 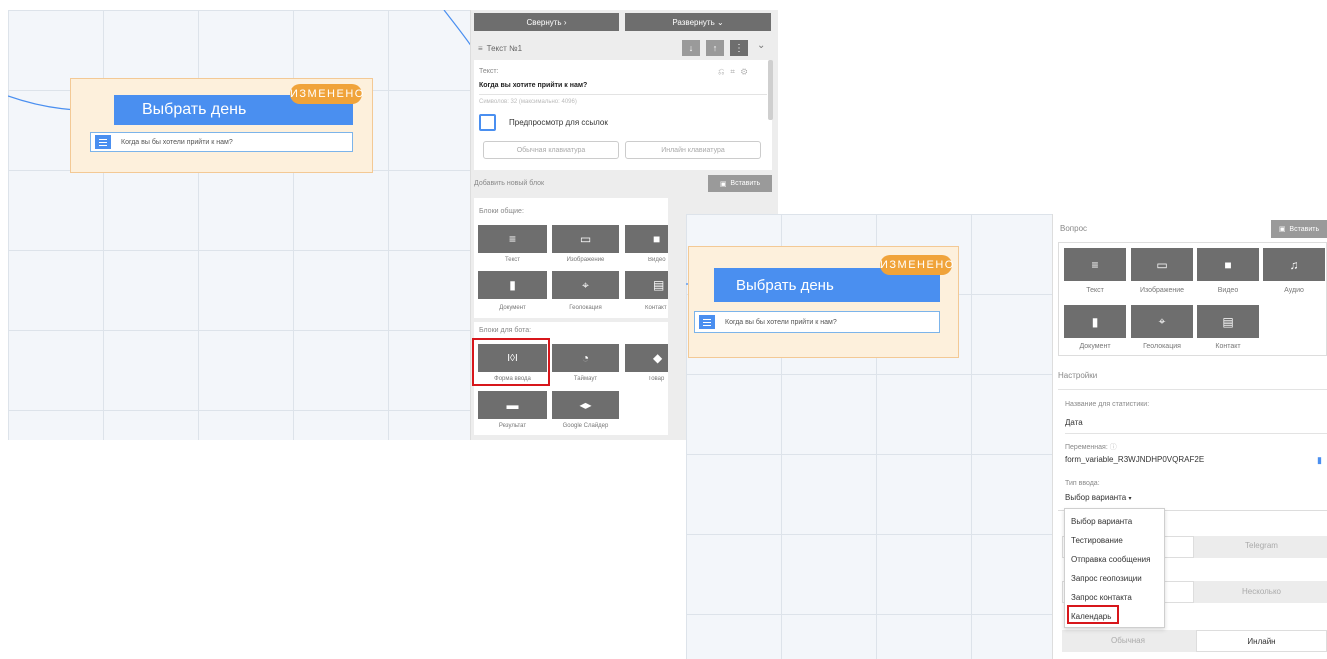 I want to click on block-tile-video-label: Видео, so click(x=657, y=260).